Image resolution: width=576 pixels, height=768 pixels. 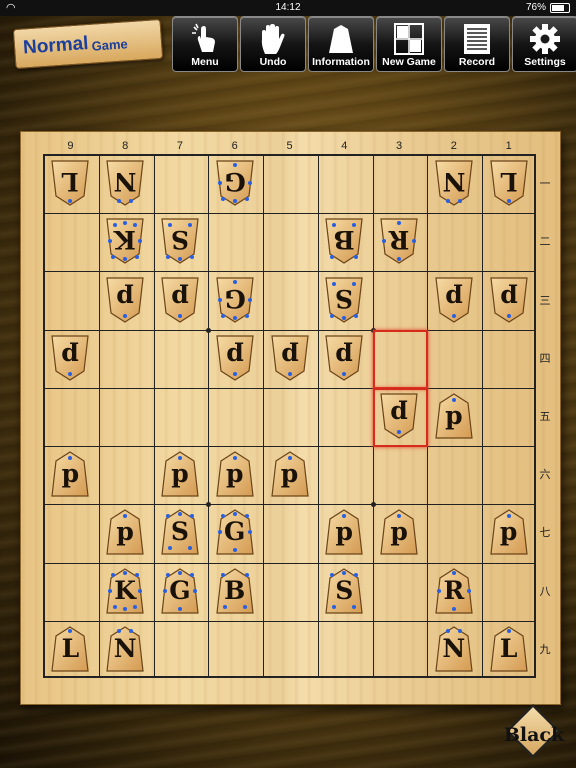 I want to click on piece-sente-k: K, so click(x=125, y=591).